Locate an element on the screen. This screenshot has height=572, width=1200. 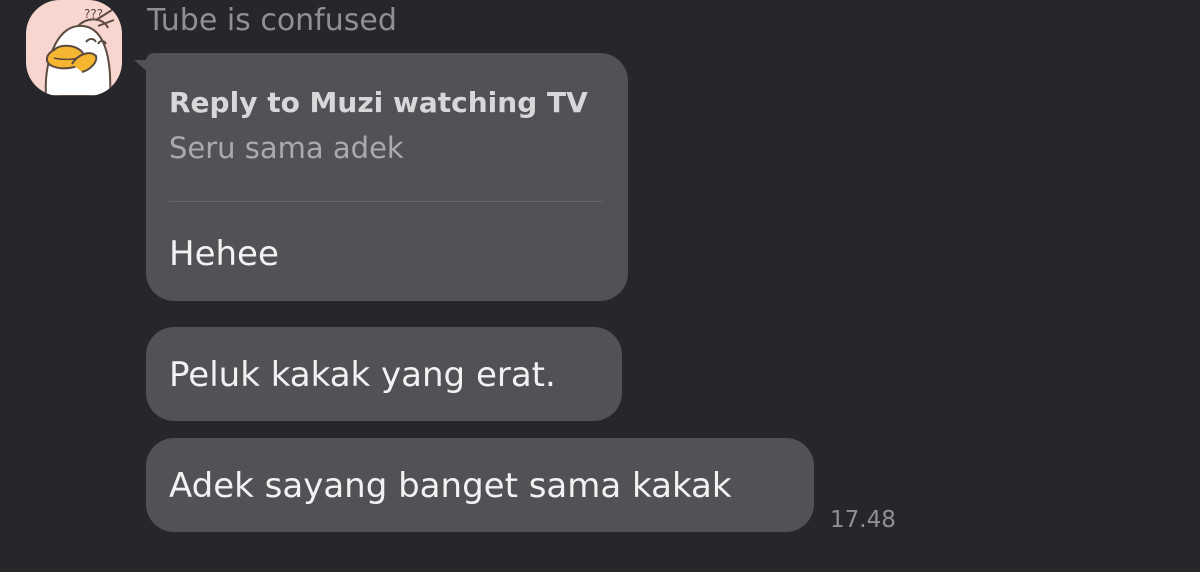
sender-name: Tube is confused is located at coordinates (272, 20).